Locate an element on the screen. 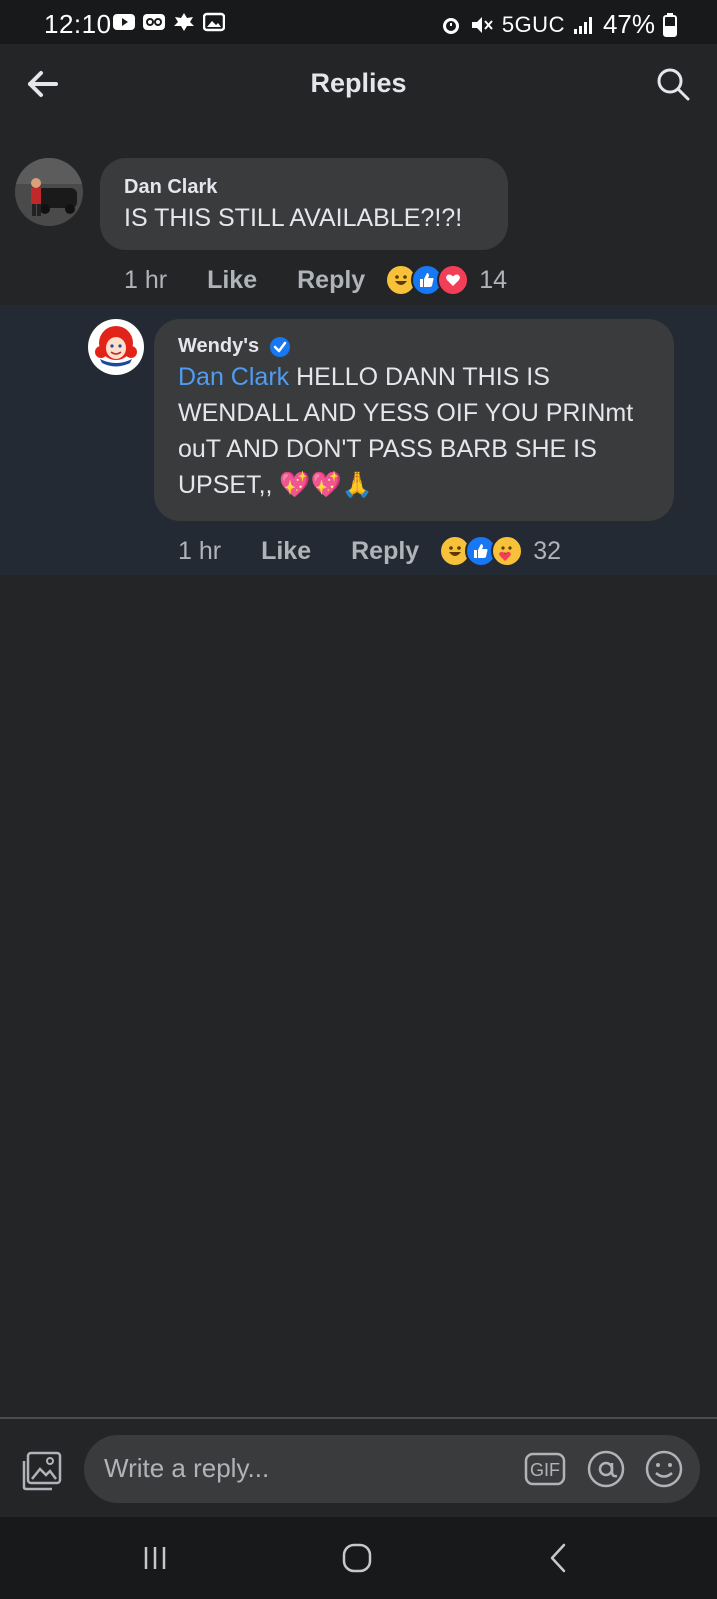  care-reaction-icon is located at coordinates (507, 551).